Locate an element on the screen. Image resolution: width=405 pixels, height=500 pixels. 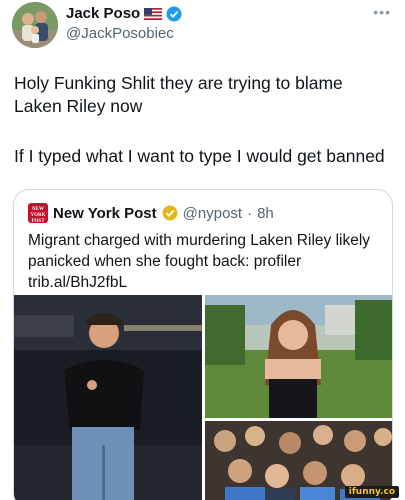
photo-woman-outdoors is located at coordinates (298, 356).